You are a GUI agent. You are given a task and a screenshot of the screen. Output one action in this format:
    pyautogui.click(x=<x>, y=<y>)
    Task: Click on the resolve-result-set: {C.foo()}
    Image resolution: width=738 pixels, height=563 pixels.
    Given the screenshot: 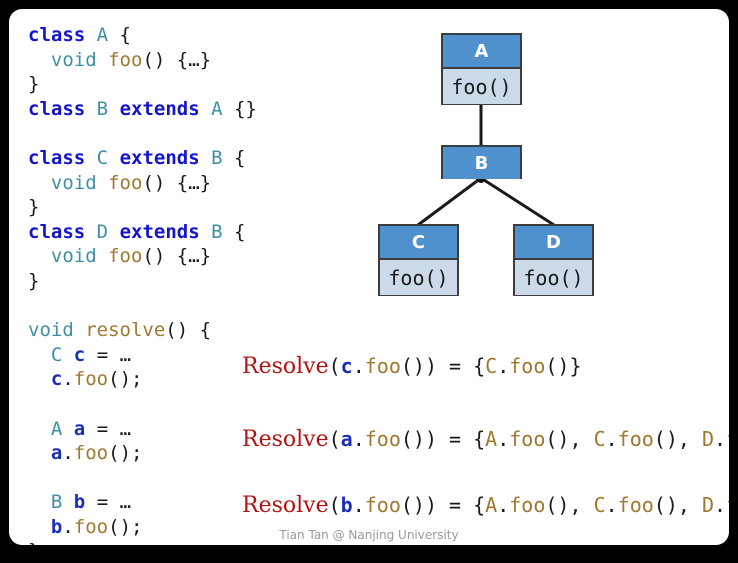 What is the action you would take?
    pyautogui.click(x=527, y=366)
    